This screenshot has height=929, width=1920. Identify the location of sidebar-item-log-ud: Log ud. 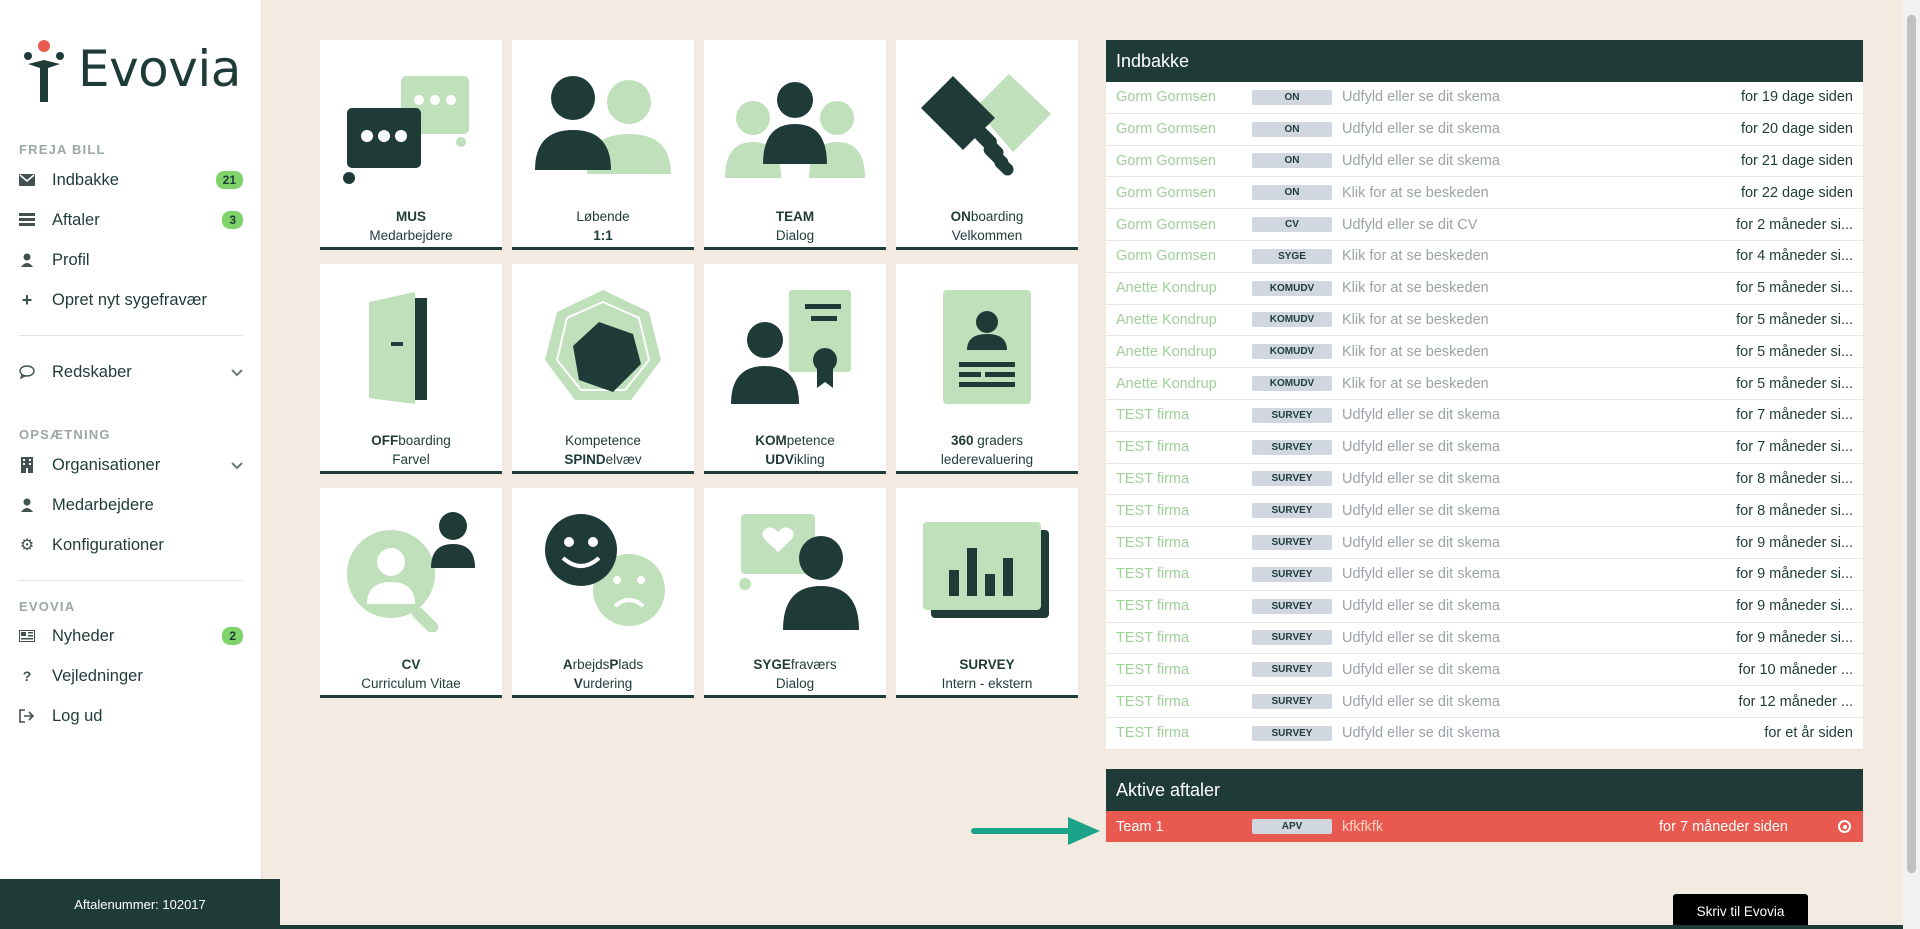
(131, 716).